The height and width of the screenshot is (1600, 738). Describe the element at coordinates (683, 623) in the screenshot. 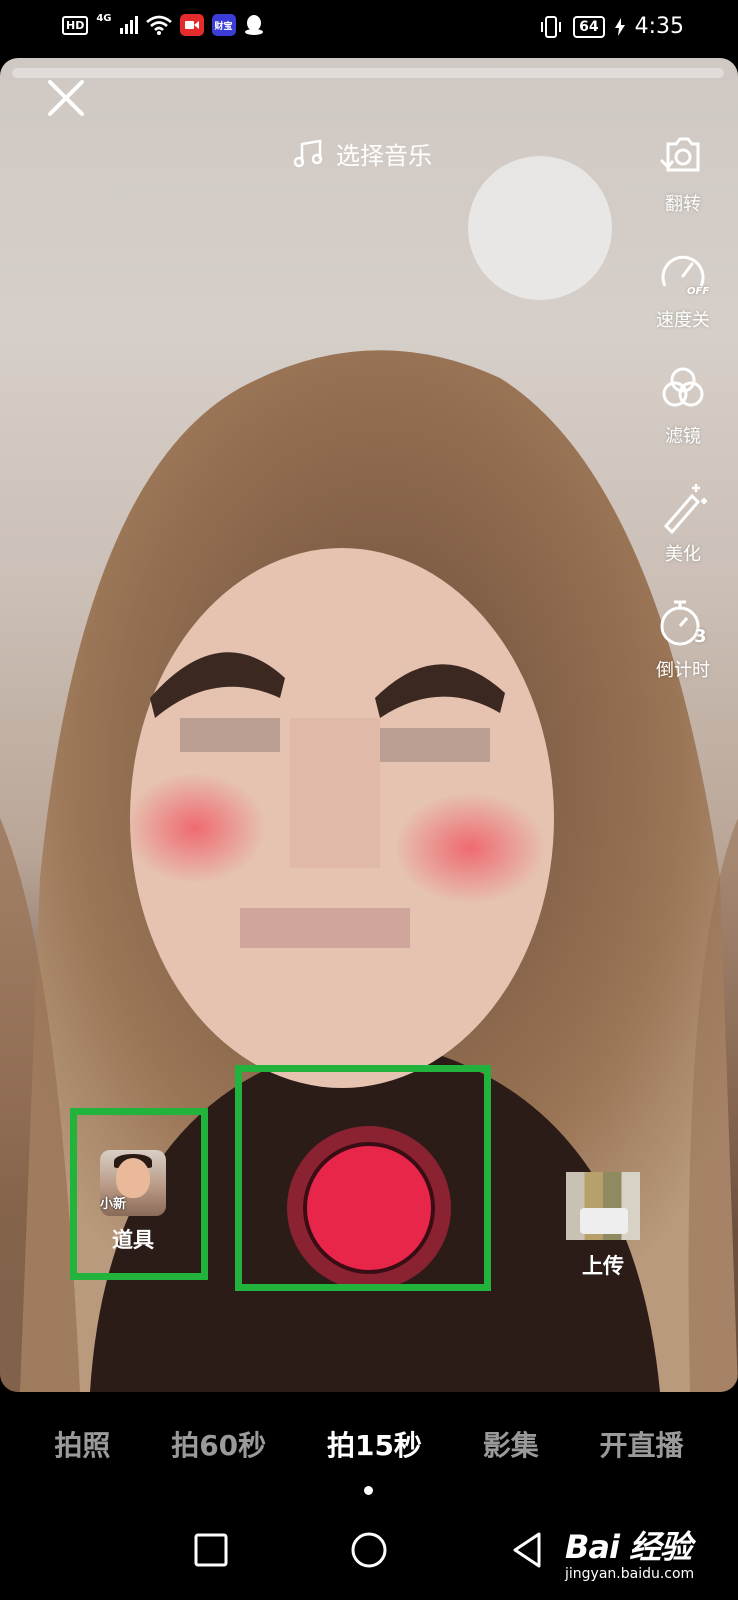

I see `countdown-timer-icon: 3` at that location.